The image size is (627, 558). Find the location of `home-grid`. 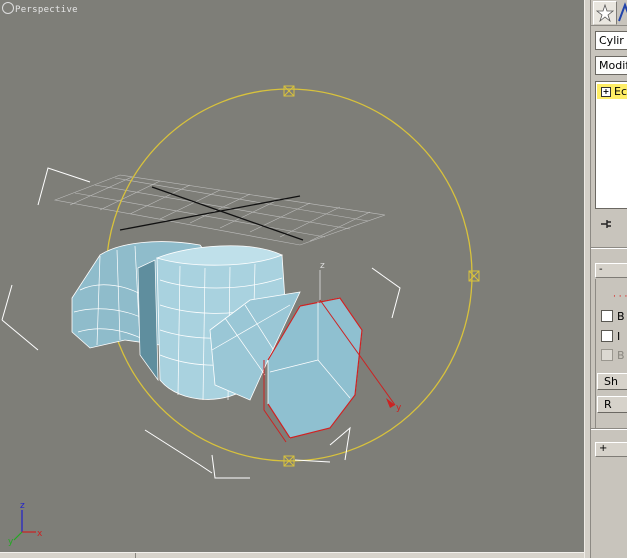

home-grid is located at coordinates (219, 210).